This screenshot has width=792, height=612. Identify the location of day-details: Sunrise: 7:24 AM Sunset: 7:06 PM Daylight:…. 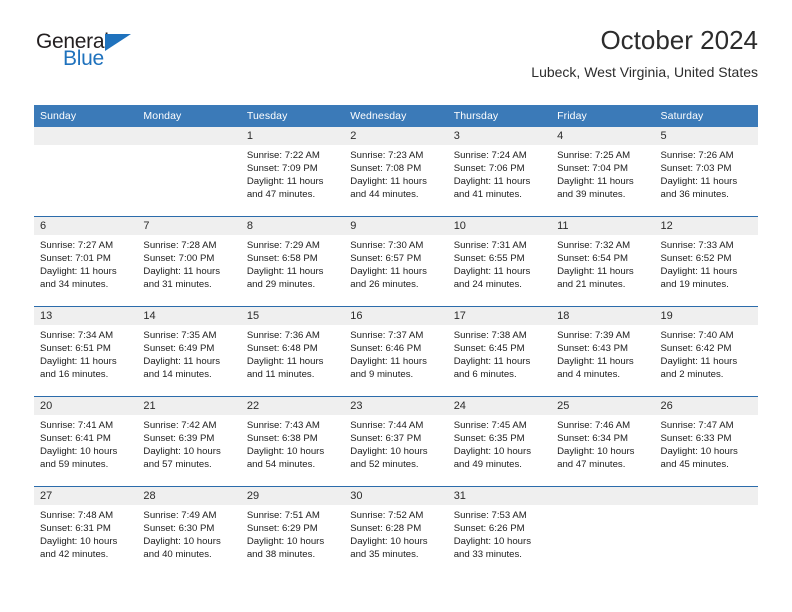
(499, 173).